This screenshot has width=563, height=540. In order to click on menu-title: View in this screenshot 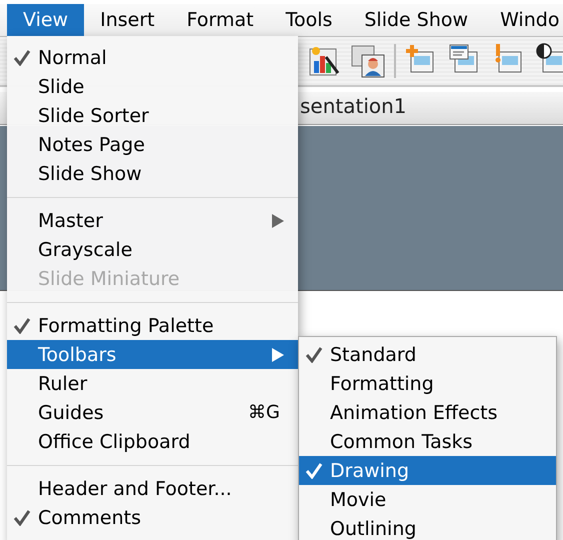, I will do `click(45, 20)`.